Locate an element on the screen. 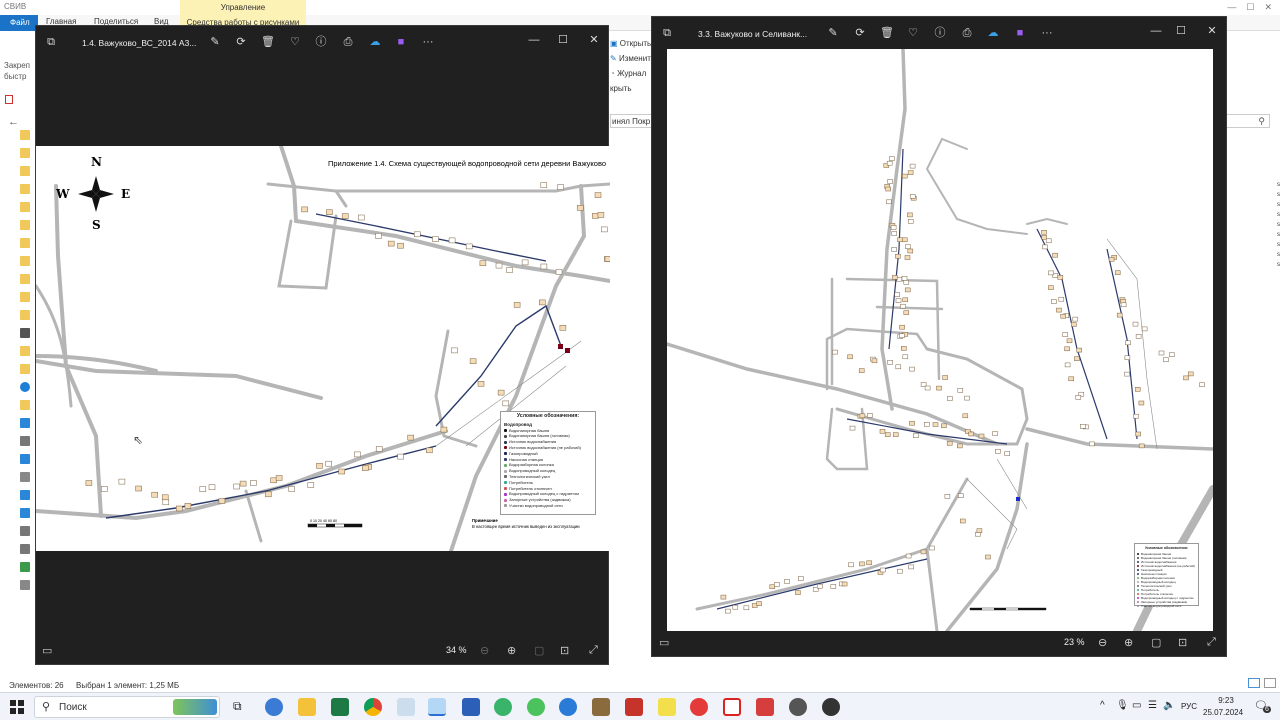  taskbar-search-box: ⚲ Поиск is located at coordinates (127, 707).